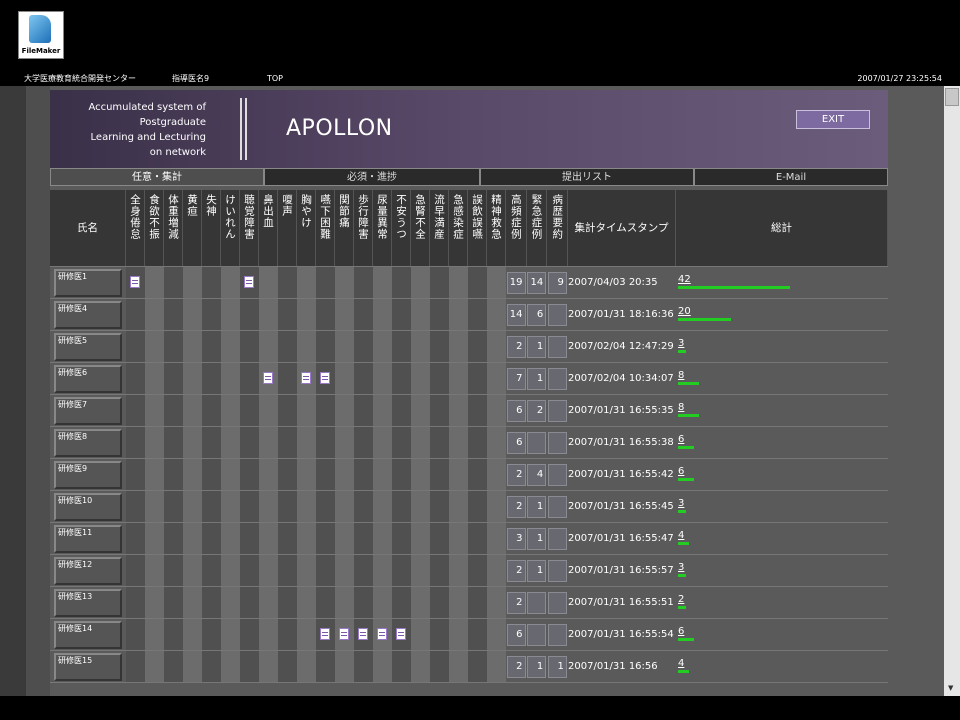 The height and width of the screenshot is (720, 960). Describe the element at coordinates (88, 228) in the screenshot. I see `name-column-header: 氏名` at that location.